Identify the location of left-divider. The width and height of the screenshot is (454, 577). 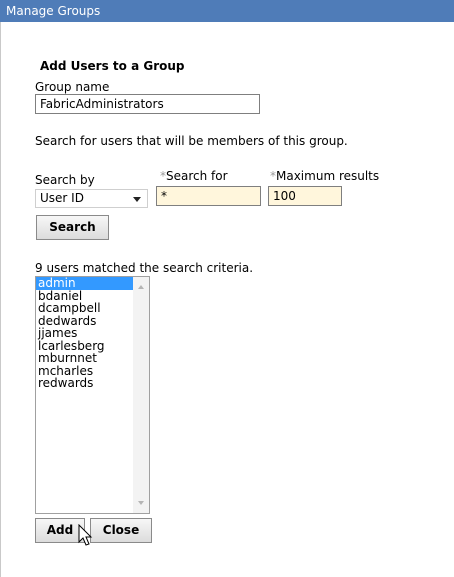
(0, 299).